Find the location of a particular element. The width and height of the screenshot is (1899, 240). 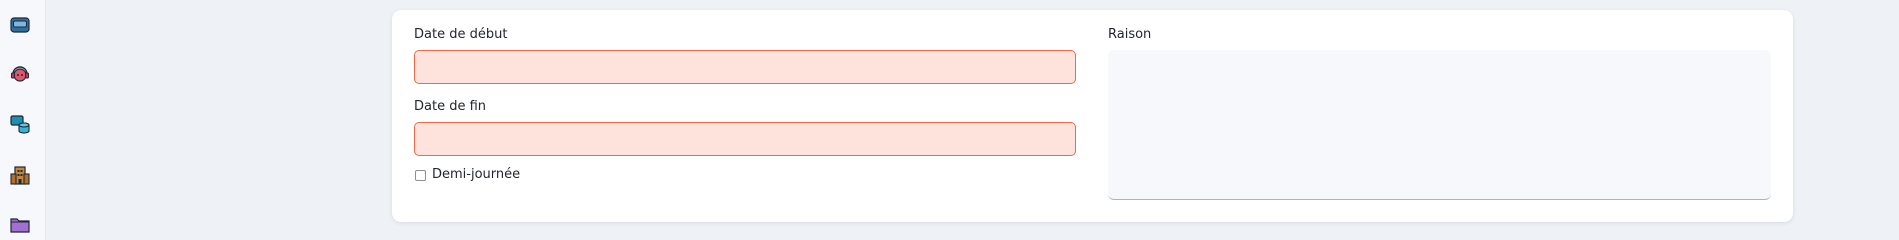

helpdesk-headset-icon is located at coordinates (20, 74).